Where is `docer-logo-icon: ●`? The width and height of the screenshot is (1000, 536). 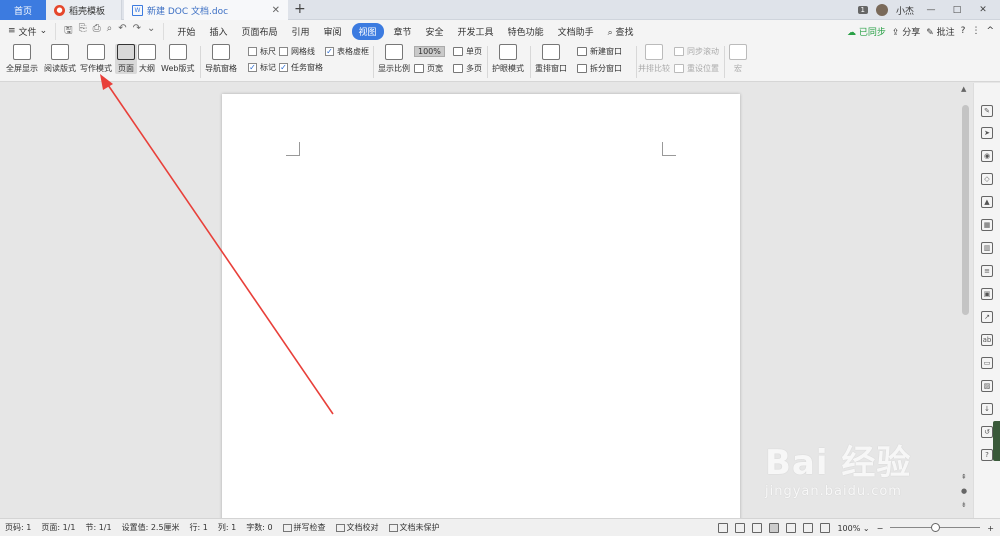
docer-logo-icon: ● is located at coordinates (59, 10).